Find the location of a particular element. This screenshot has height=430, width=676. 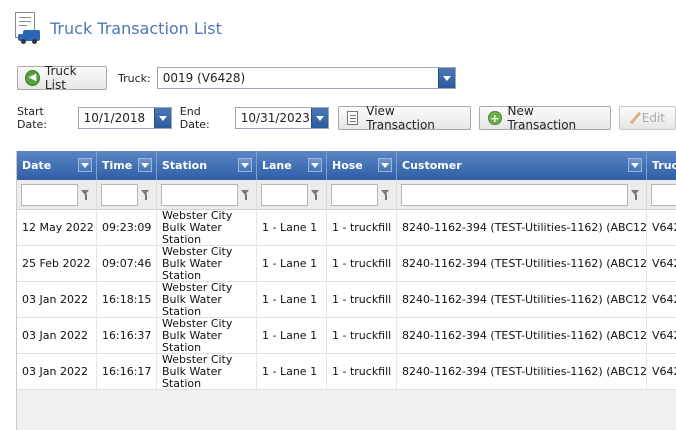

column-header-label: Hose is located at coordinates (347, 165).